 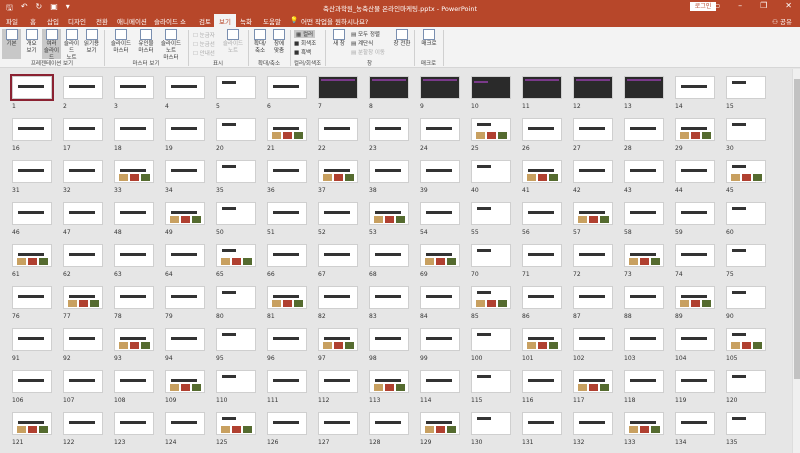 What do you see at coordinates (279, 44) in the screenshot?
I see `ribbon-fit-window-button: 창에 맞춤` at bounding box center [279, 44].